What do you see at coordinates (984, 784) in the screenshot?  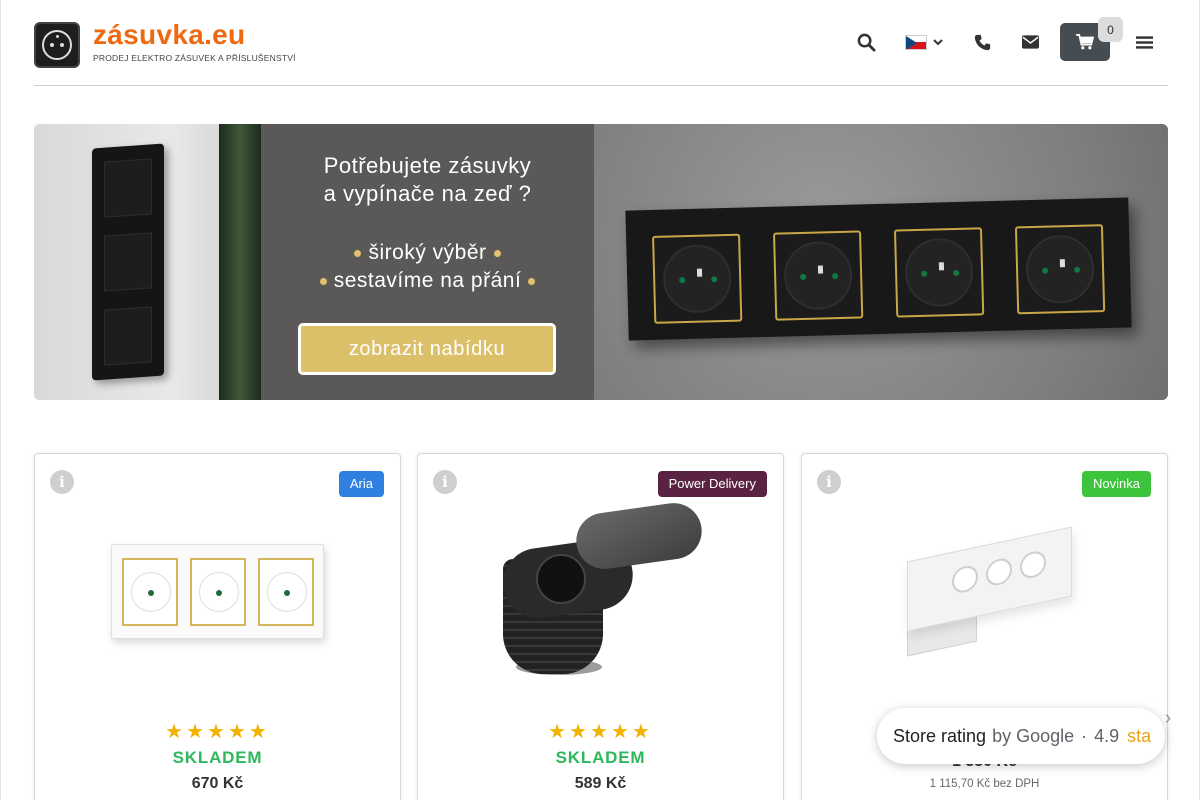 I see `product-price-net: 1 115,70 Kč bez DPH` at bounding box center [984, 784].